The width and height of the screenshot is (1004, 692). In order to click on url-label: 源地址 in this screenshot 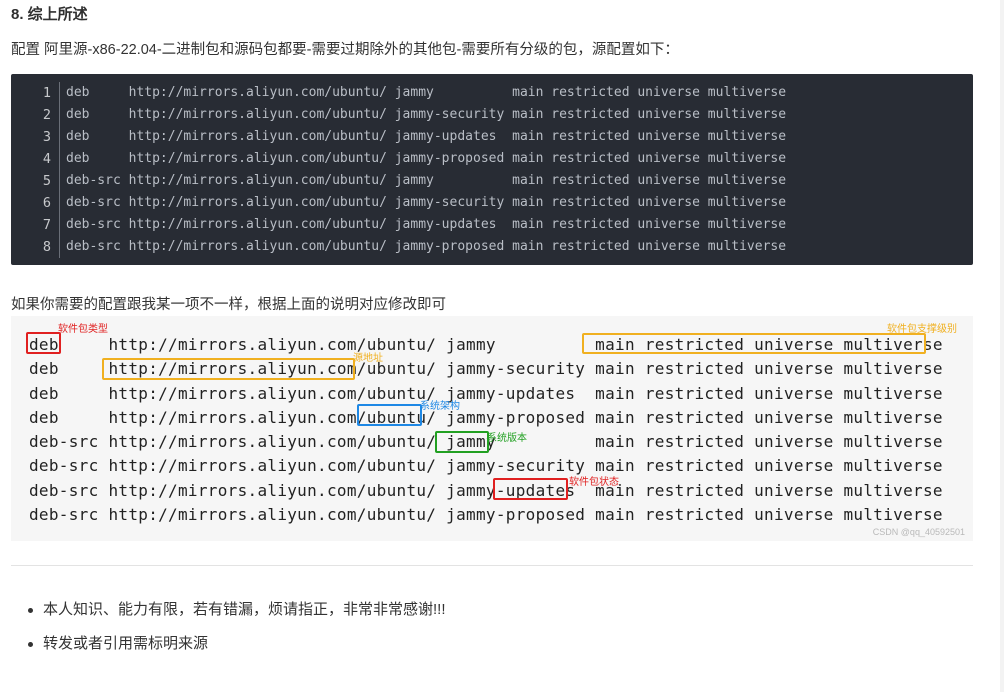, I will do `click(368, 358)`.